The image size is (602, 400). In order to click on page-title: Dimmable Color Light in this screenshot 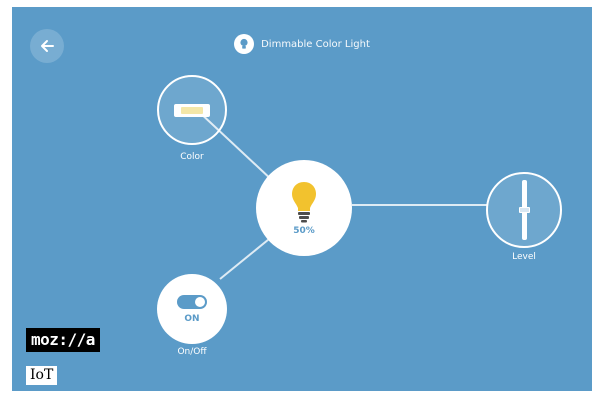, I will do `click(315, 44)`.